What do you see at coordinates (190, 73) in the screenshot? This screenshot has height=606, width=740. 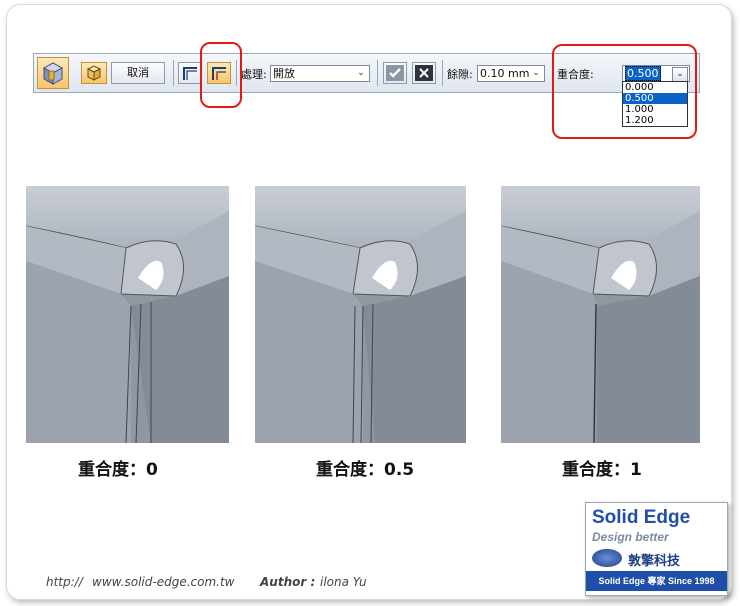 I see `open-corner-option-icon` at bounding box center [190, 73].